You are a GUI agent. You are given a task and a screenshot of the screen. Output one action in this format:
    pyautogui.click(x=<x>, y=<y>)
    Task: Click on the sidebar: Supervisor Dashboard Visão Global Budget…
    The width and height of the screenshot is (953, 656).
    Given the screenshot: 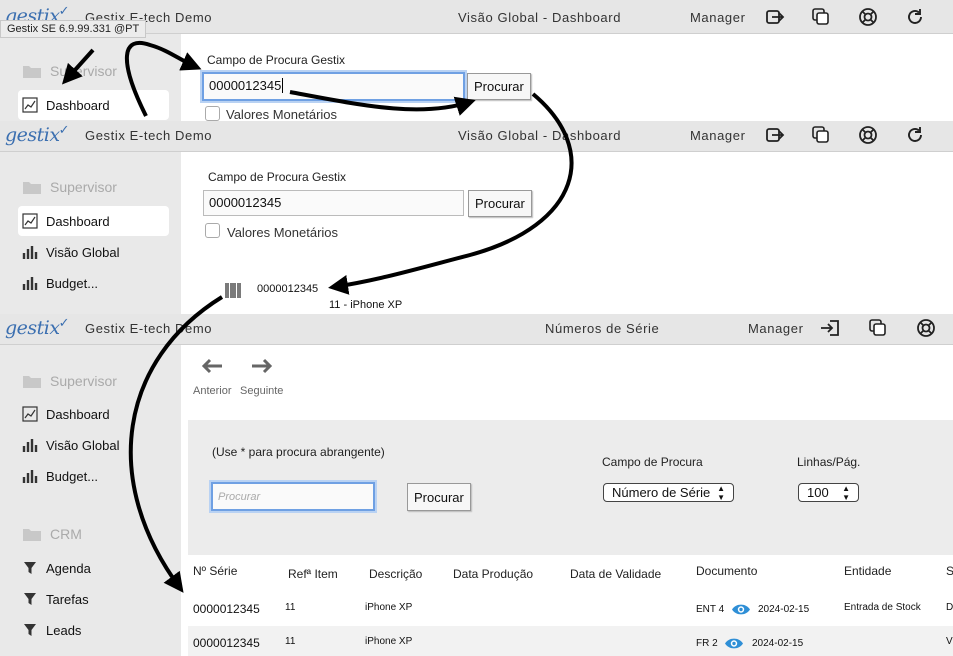 What is the action you would take?
    pyautogui.click(x=90, y=500)
    